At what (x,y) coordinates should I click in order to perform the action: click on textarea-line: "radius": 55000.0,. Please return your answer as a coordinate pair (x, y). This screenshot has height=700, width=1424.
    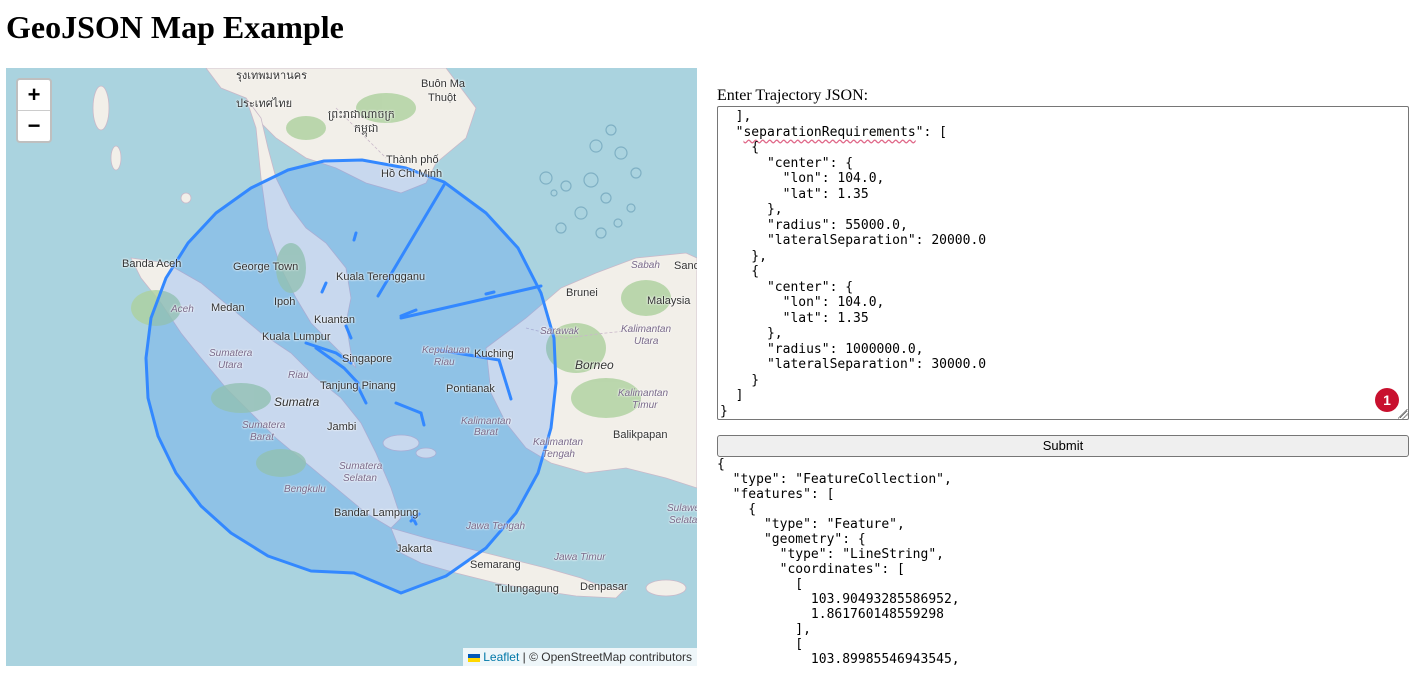
    Looking at the image, I should click on (814, 225).